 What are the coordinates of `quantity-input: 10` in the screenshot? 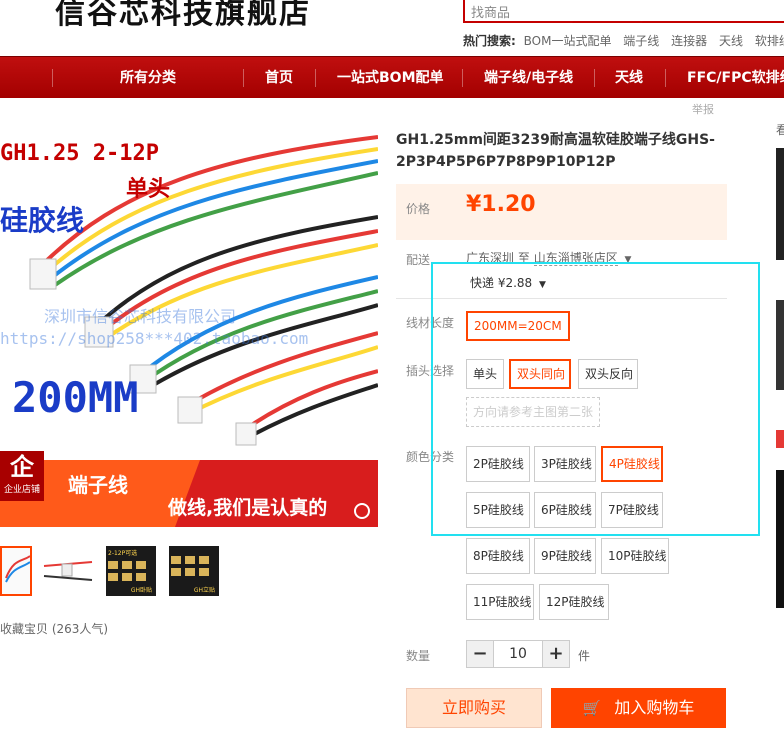 It's located at (518, 654).